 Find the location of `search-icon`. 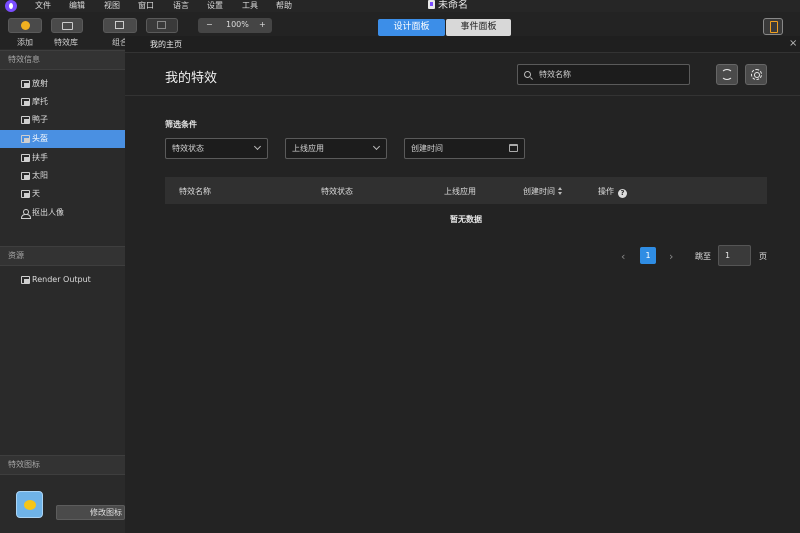

search-icon is located at coordinates (527, 74).